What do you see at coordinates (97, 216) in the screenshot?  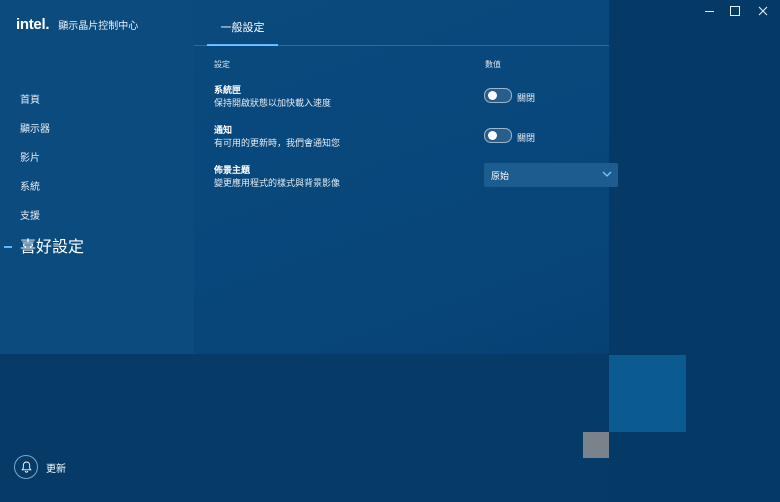 I see `sidebar-item-support: 支援` at bounding box center [97, 216].